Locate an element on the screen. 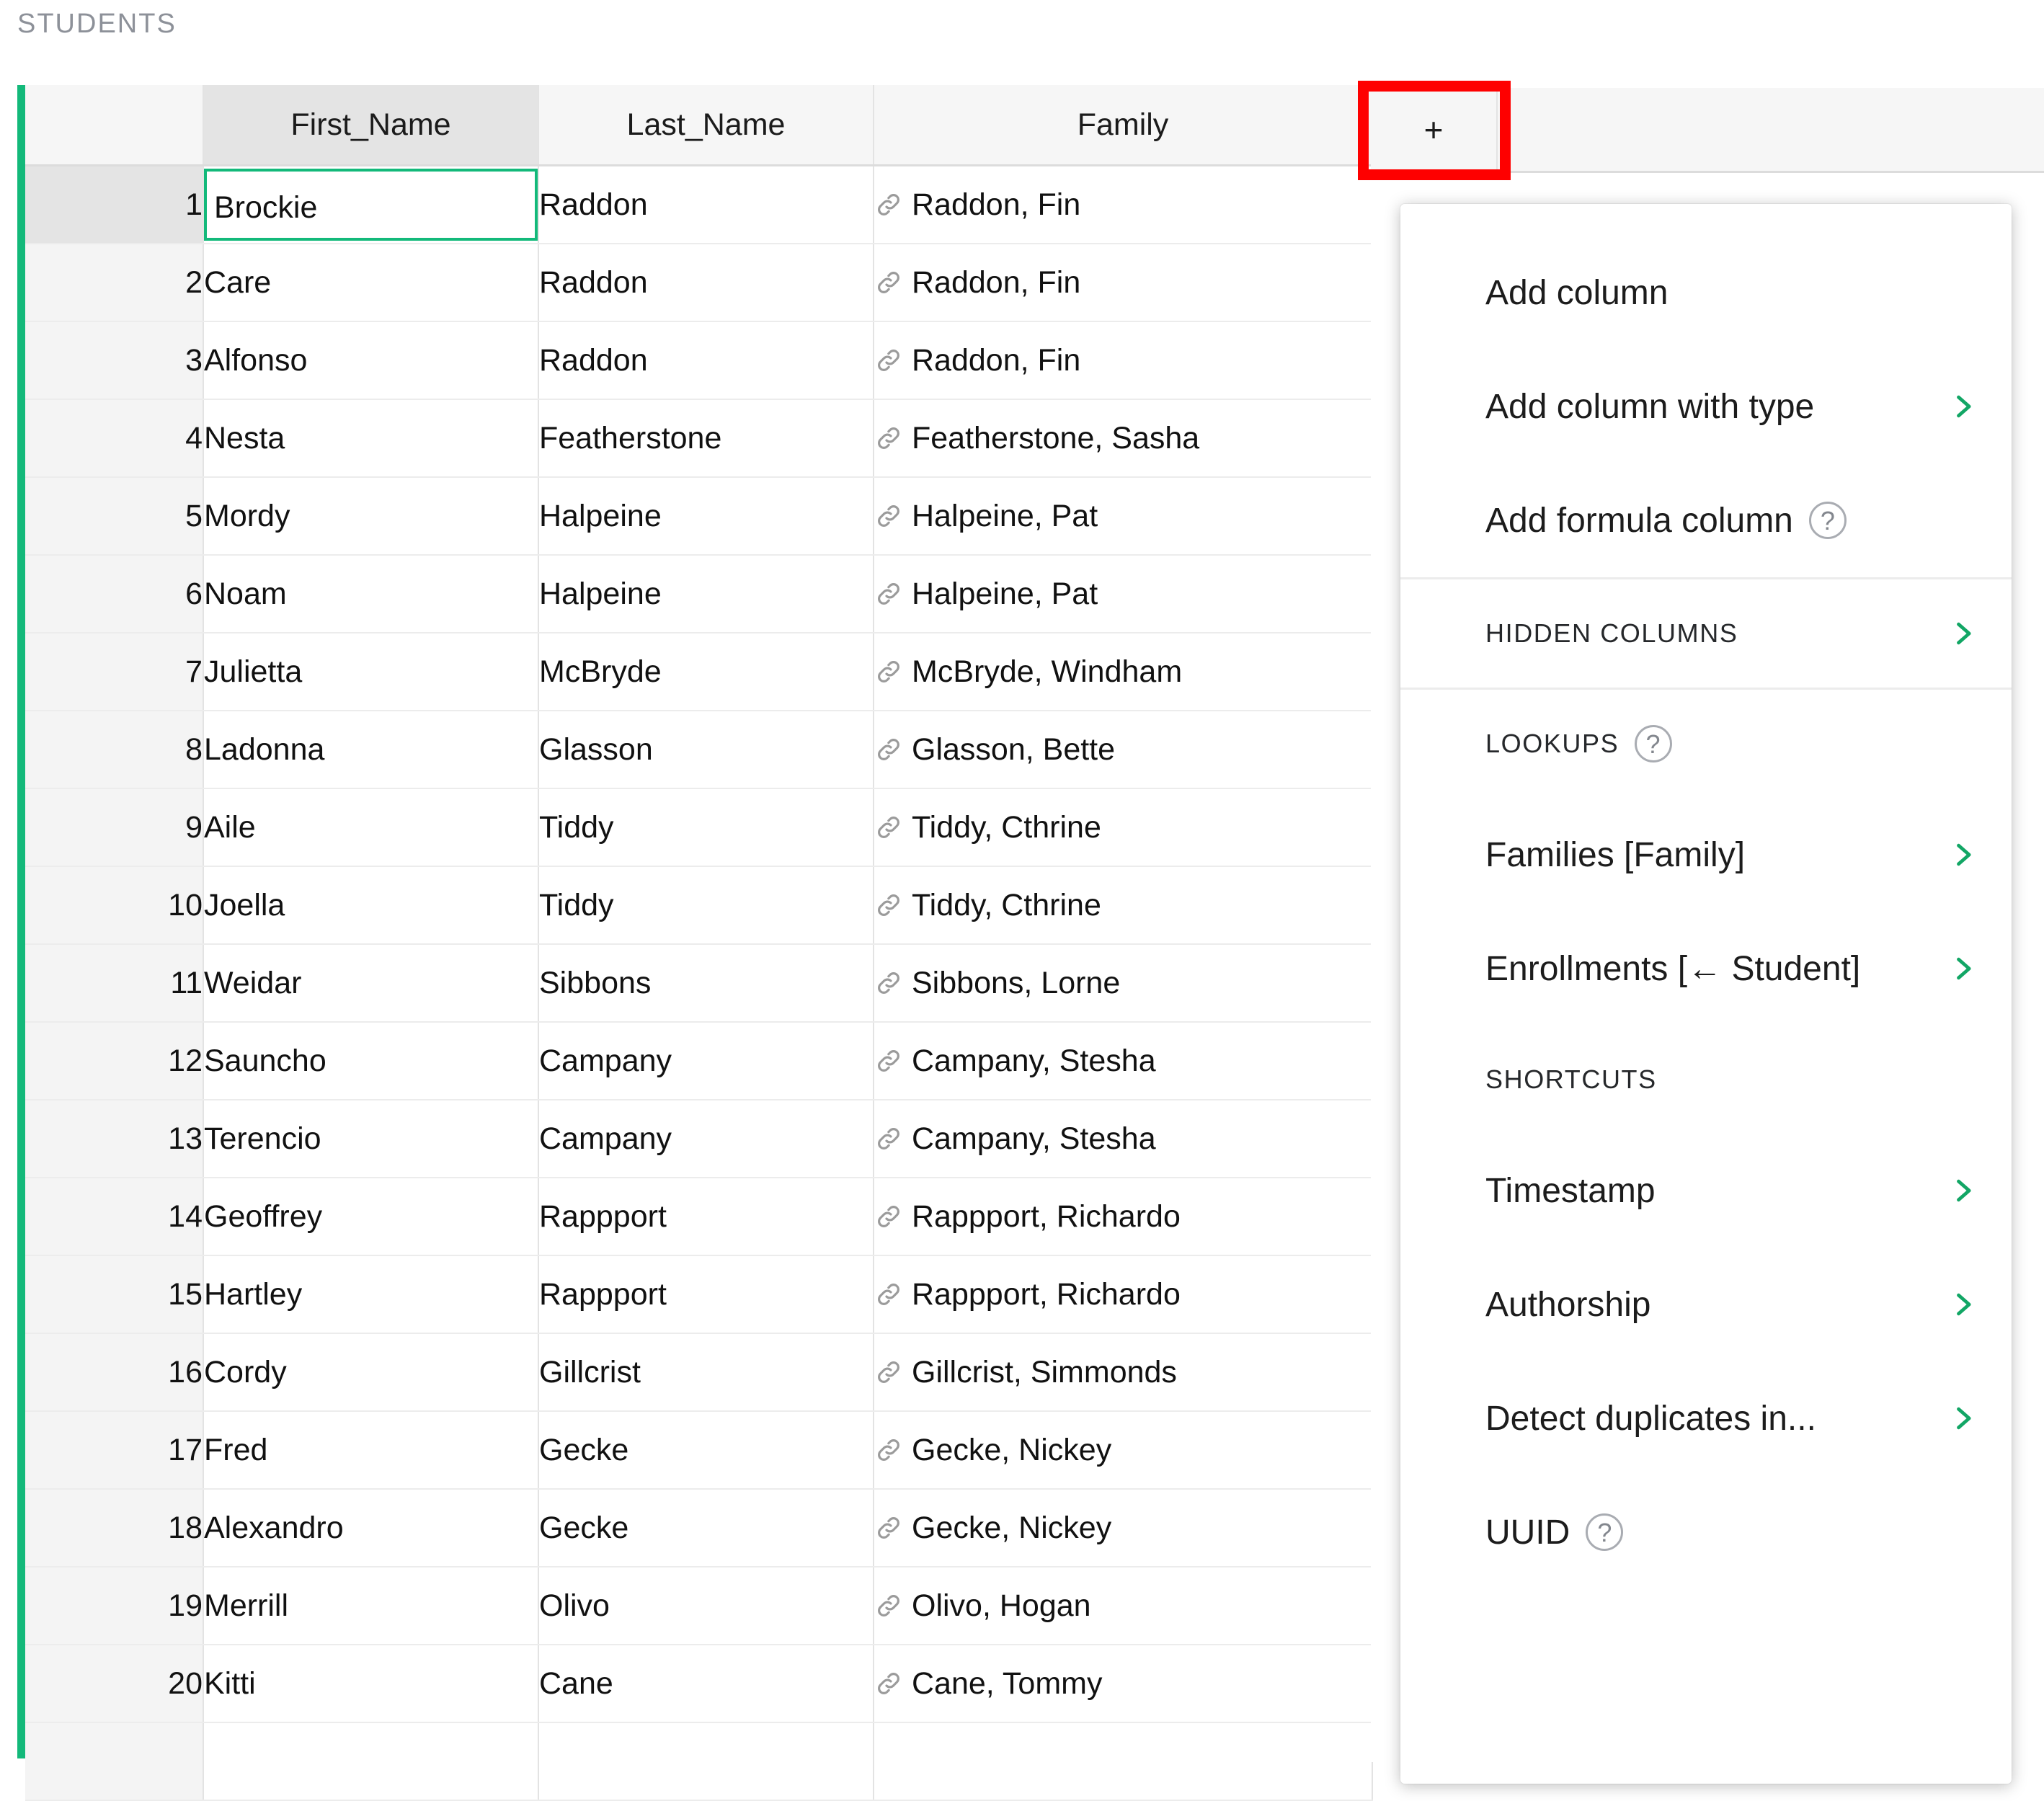 This screenshot has height=1801, width=2044. row-number: 13 is located at coordinates (115, 1139).